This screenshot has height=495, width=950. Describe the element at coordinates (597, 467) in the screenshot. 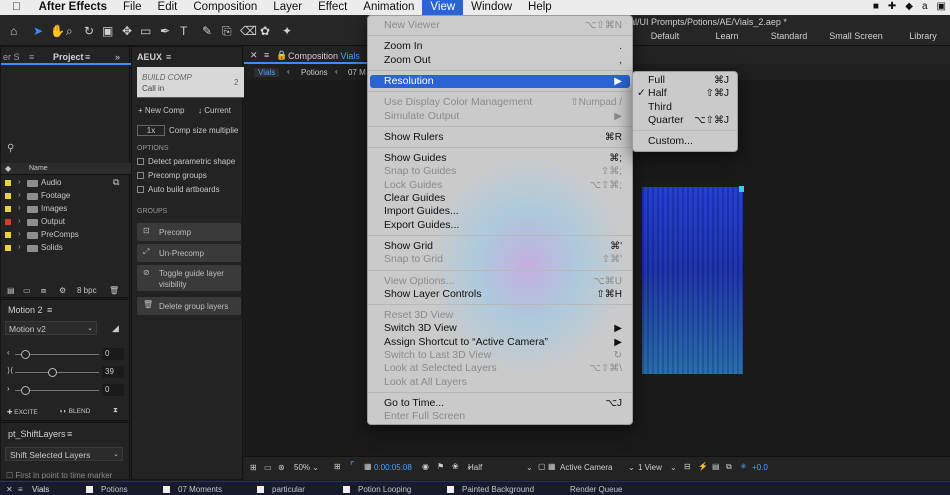

I see `camera-select: Active Camera ⌄` at that location.